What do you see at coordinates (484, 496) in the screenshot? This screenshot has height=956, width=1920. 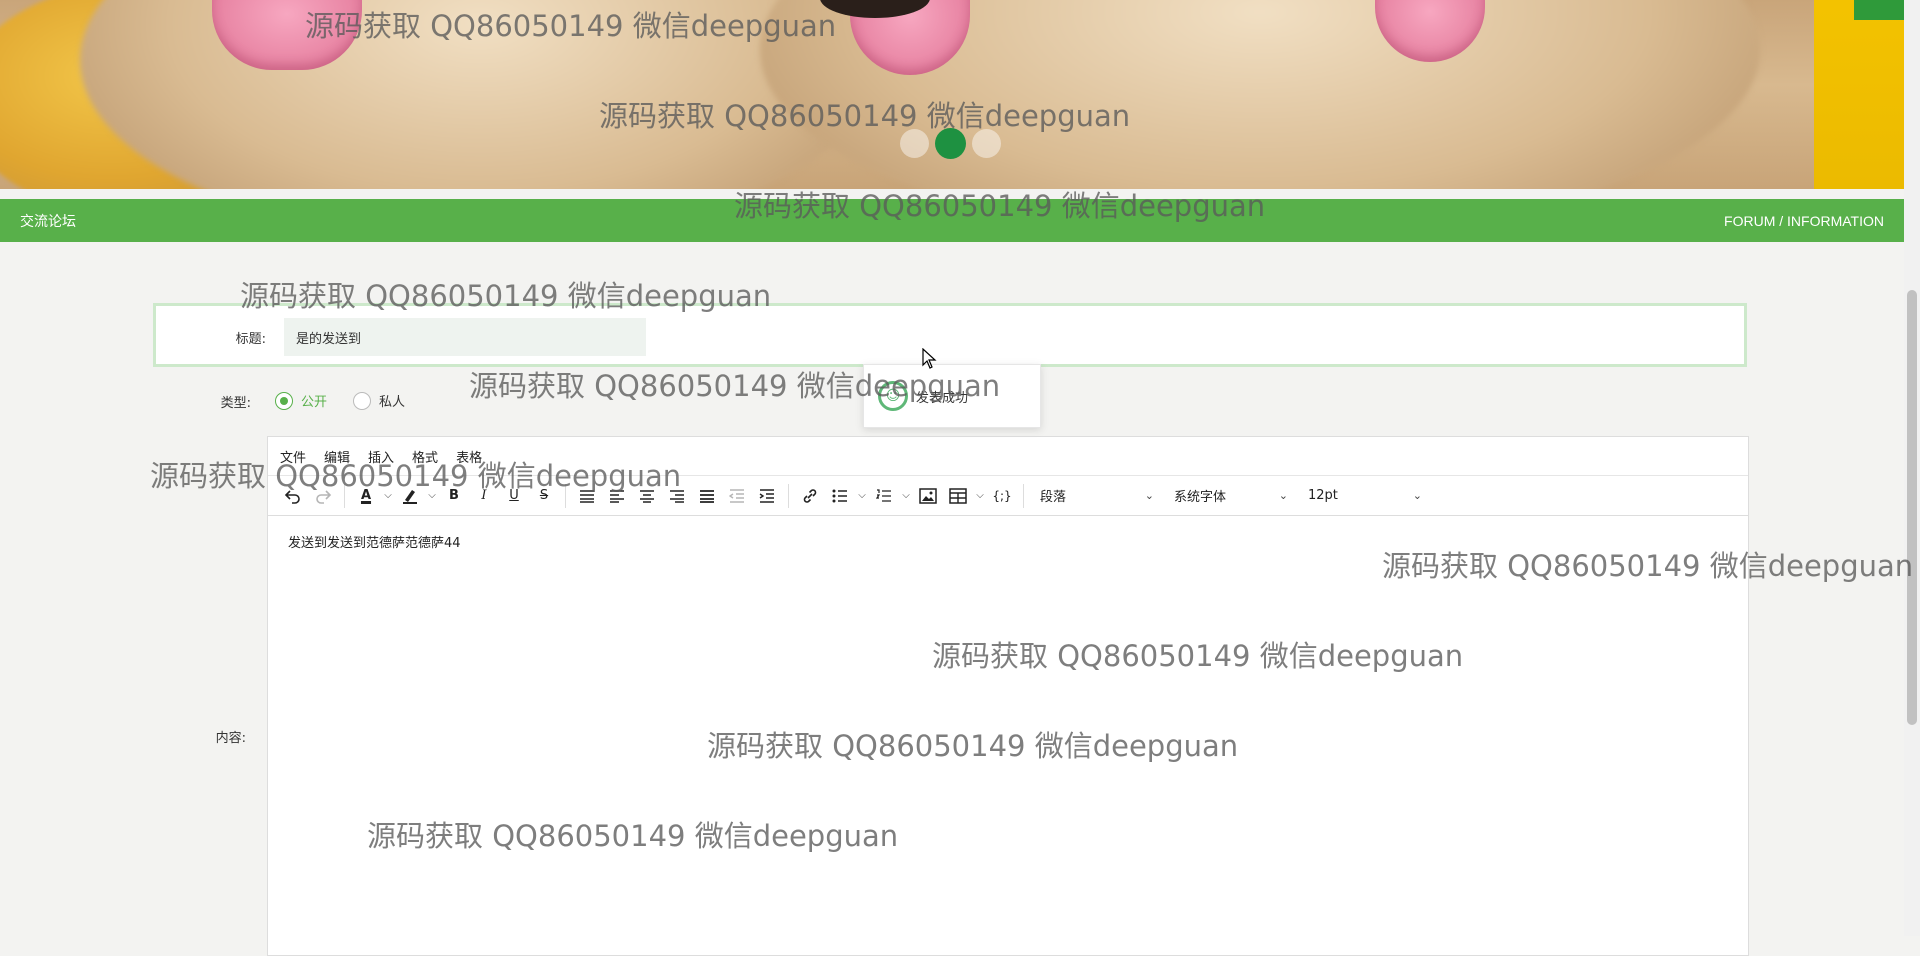 I see `italic-icon: I` at bounding box center [484, 496].